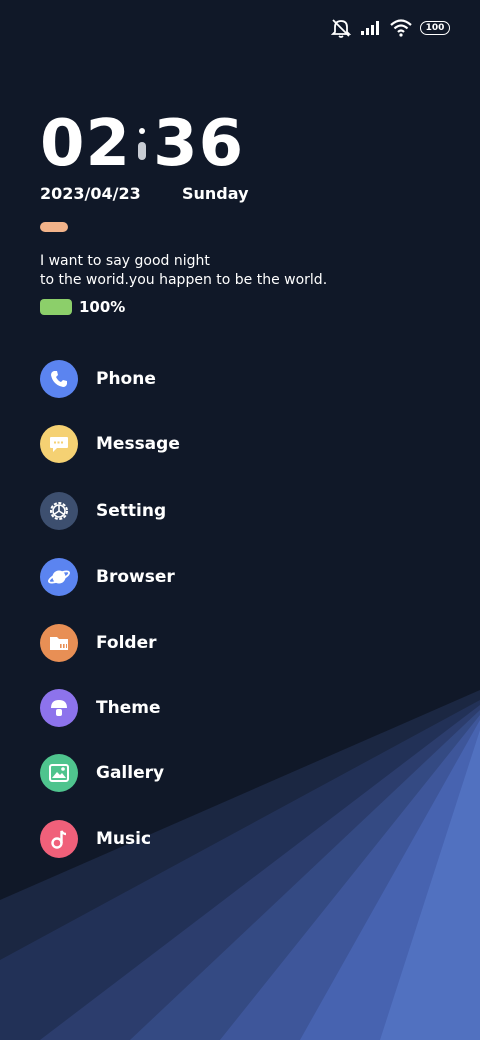  Describe the element at coordinates (59, 773) in the screenshot. I see `image-icon` at that location.